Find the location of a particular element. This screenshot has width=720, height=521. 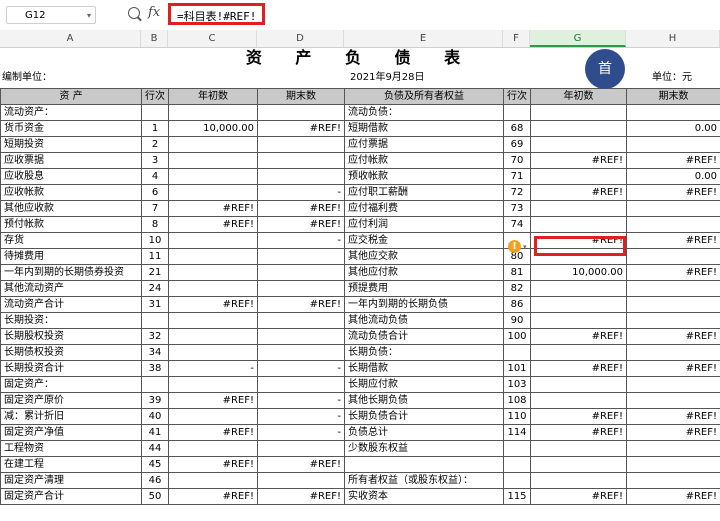

table-cell: 其他流动负债 is located at coordinates (424, 320).